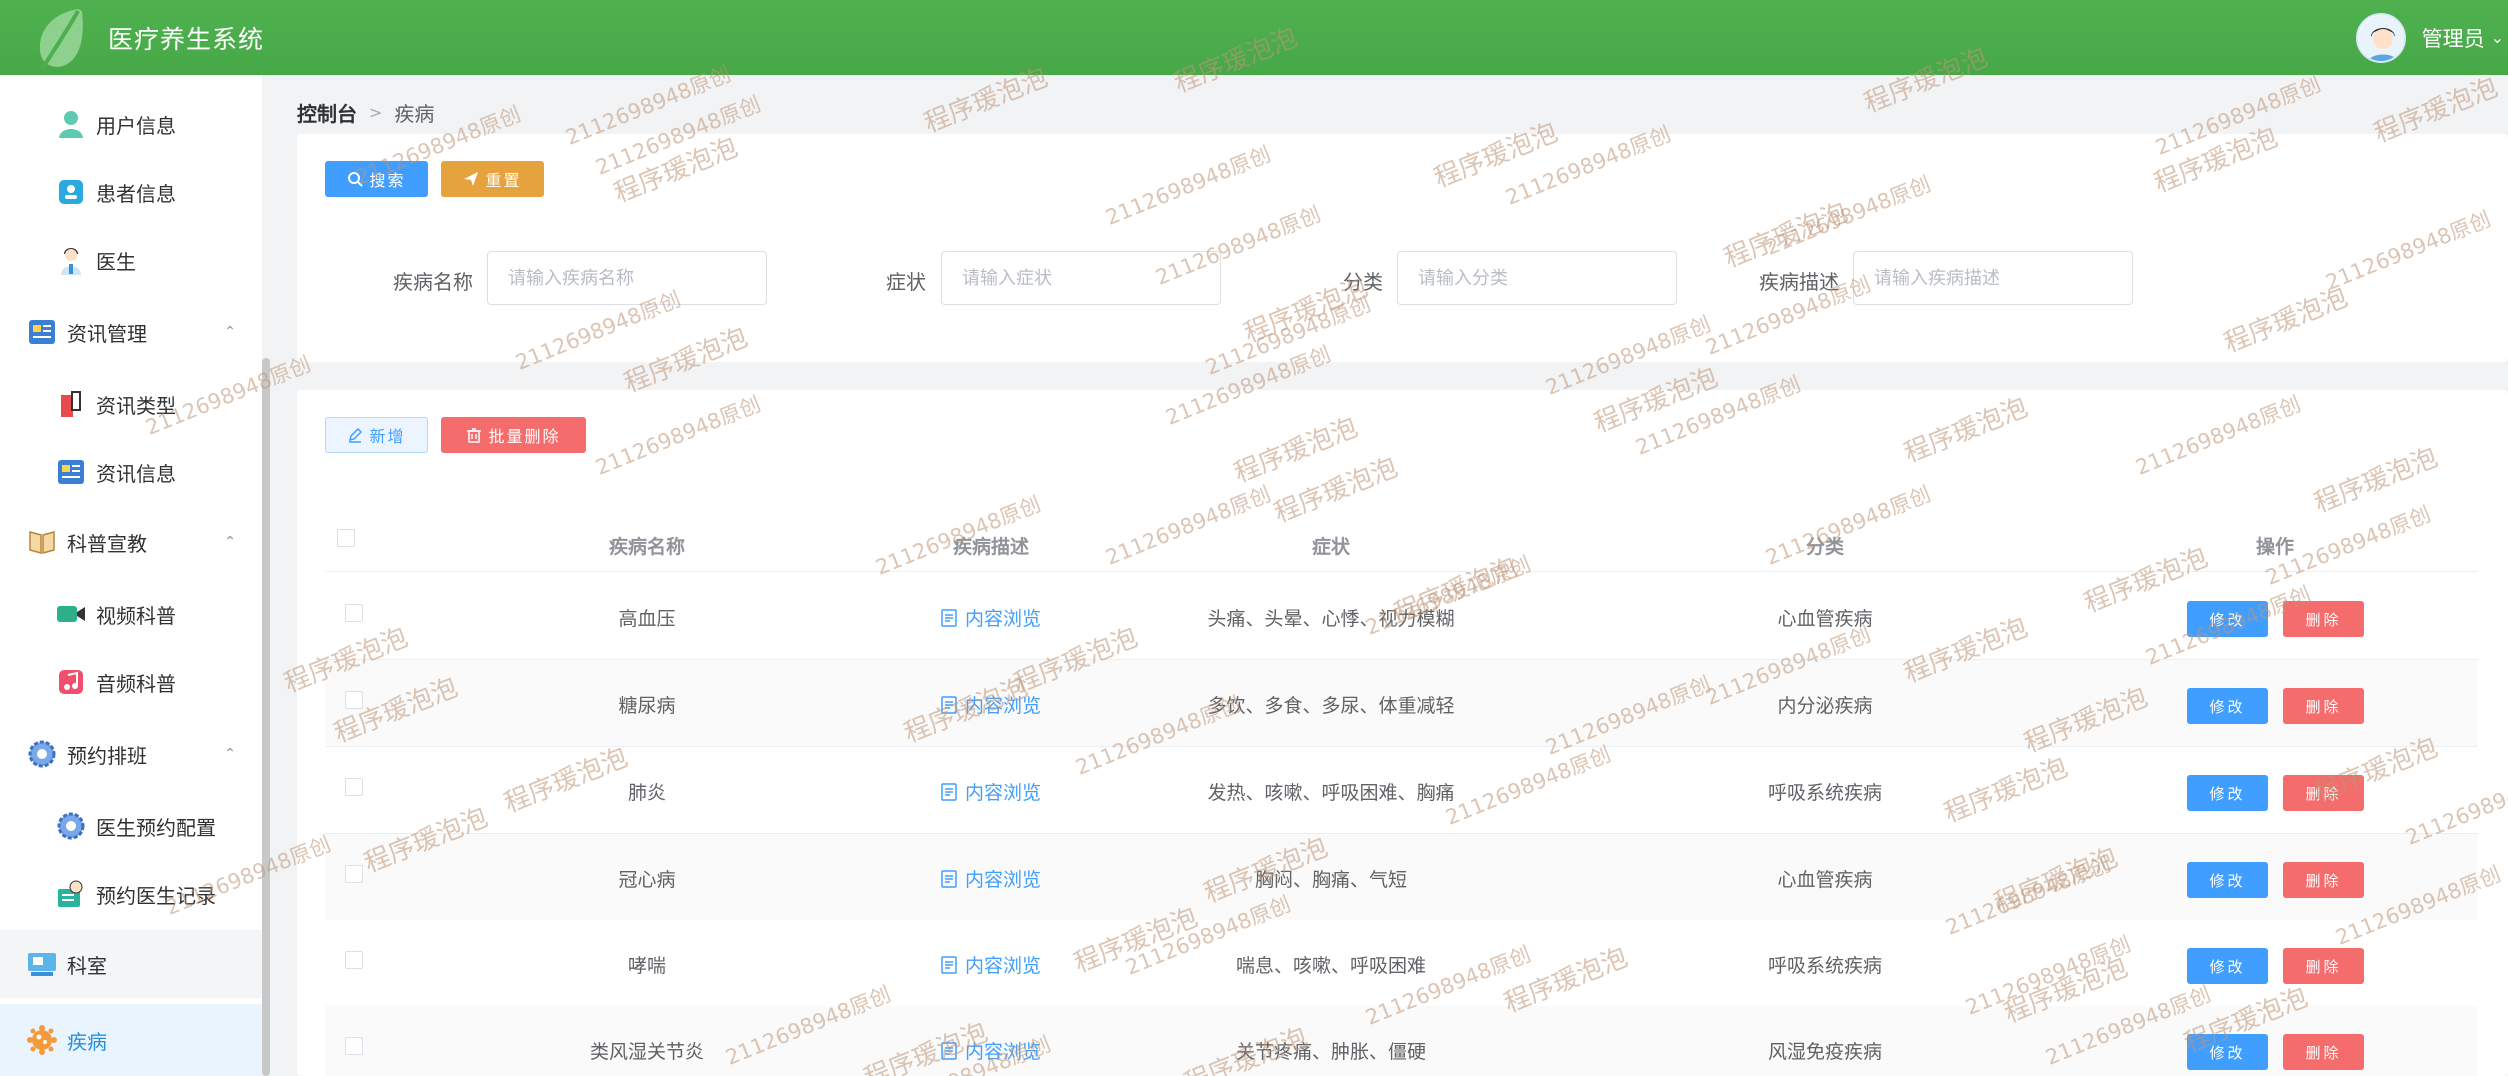 This screenshot has height=1076, width=2508. I want to click on batch-delete-button-label: 批量删除, so click(524, 436).